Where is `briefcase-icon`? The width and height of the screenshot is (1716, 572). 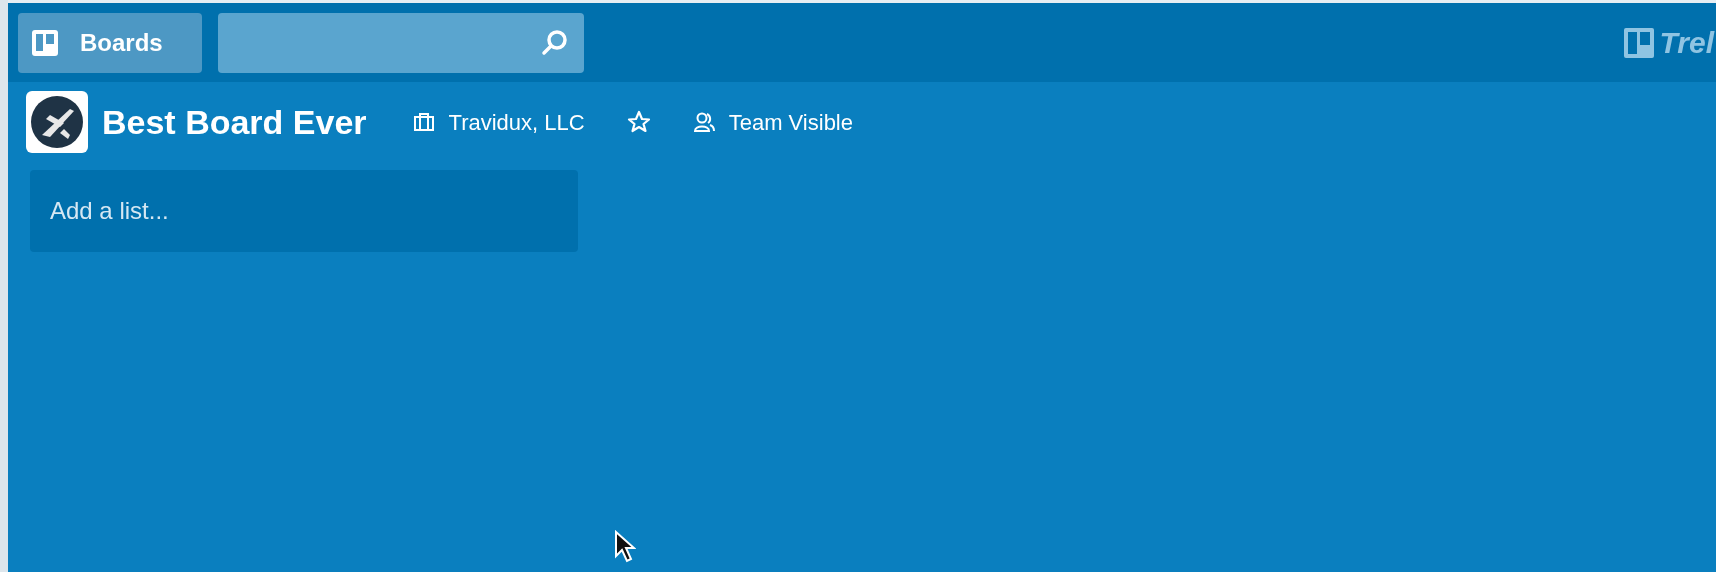
briefcase-icon is located at coordinates (423, 122).